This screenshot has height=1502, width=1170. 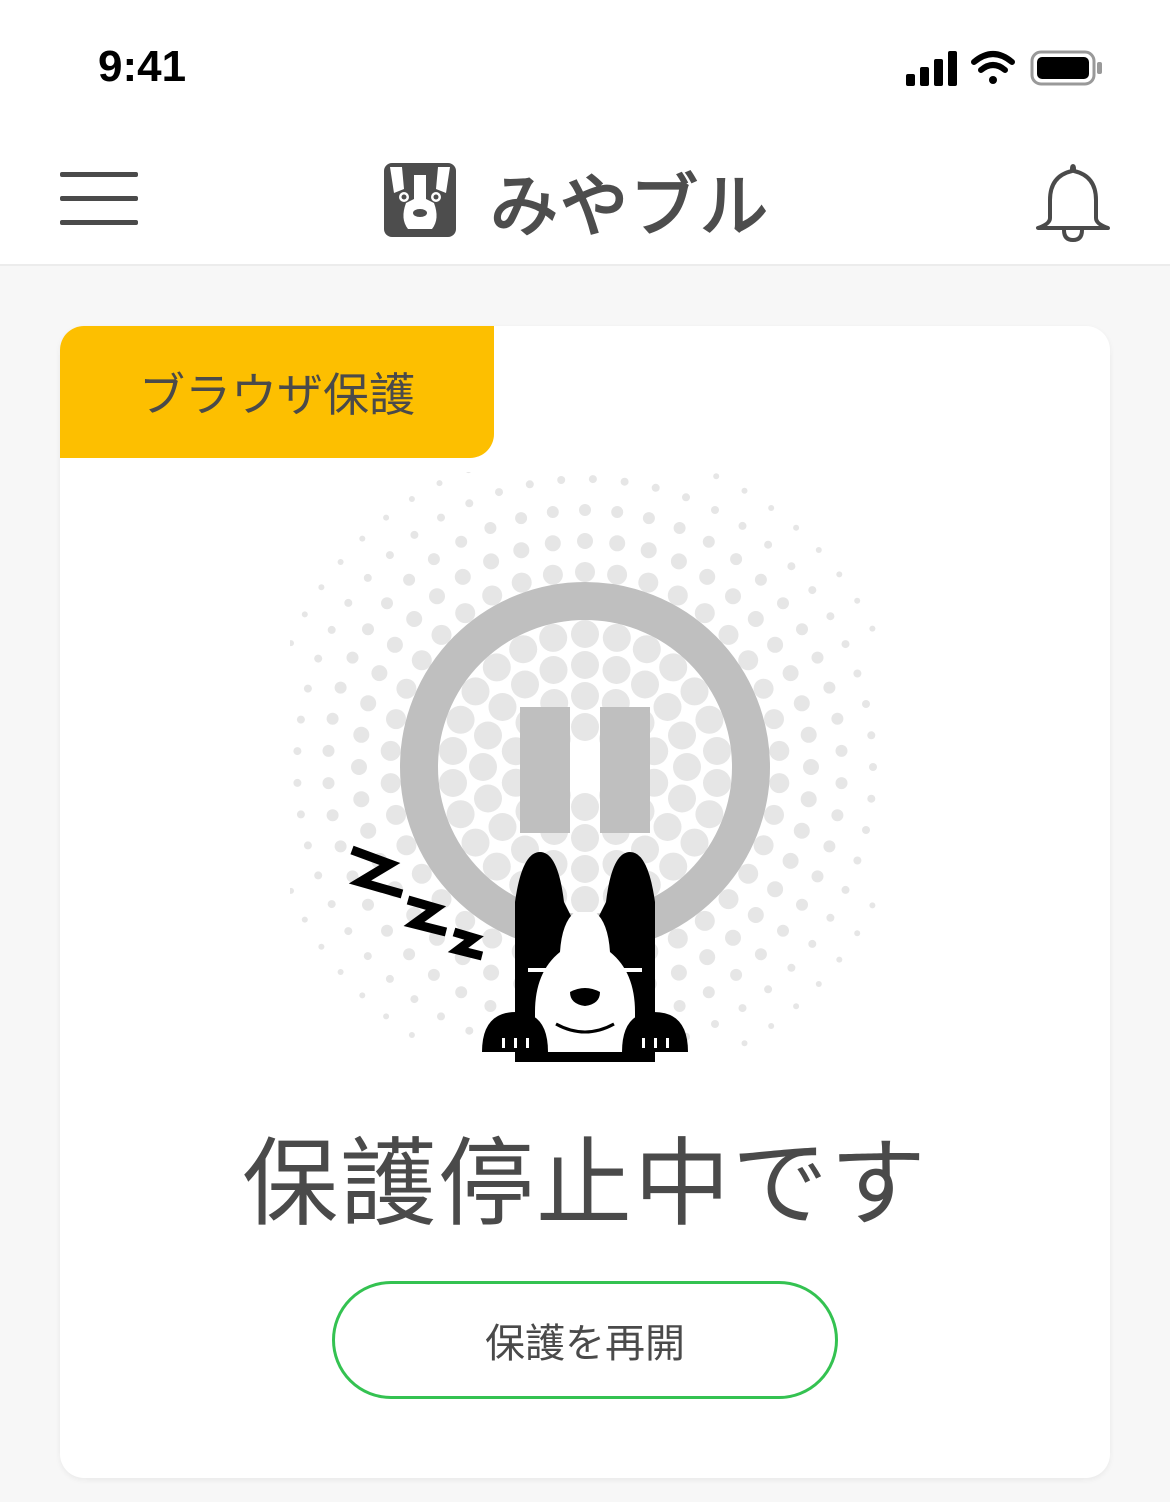 What do you see at coordinates (277, 392) in the screenshot?
I see `card-tag: ブラウザ保護` at bounding box center [277, 392].